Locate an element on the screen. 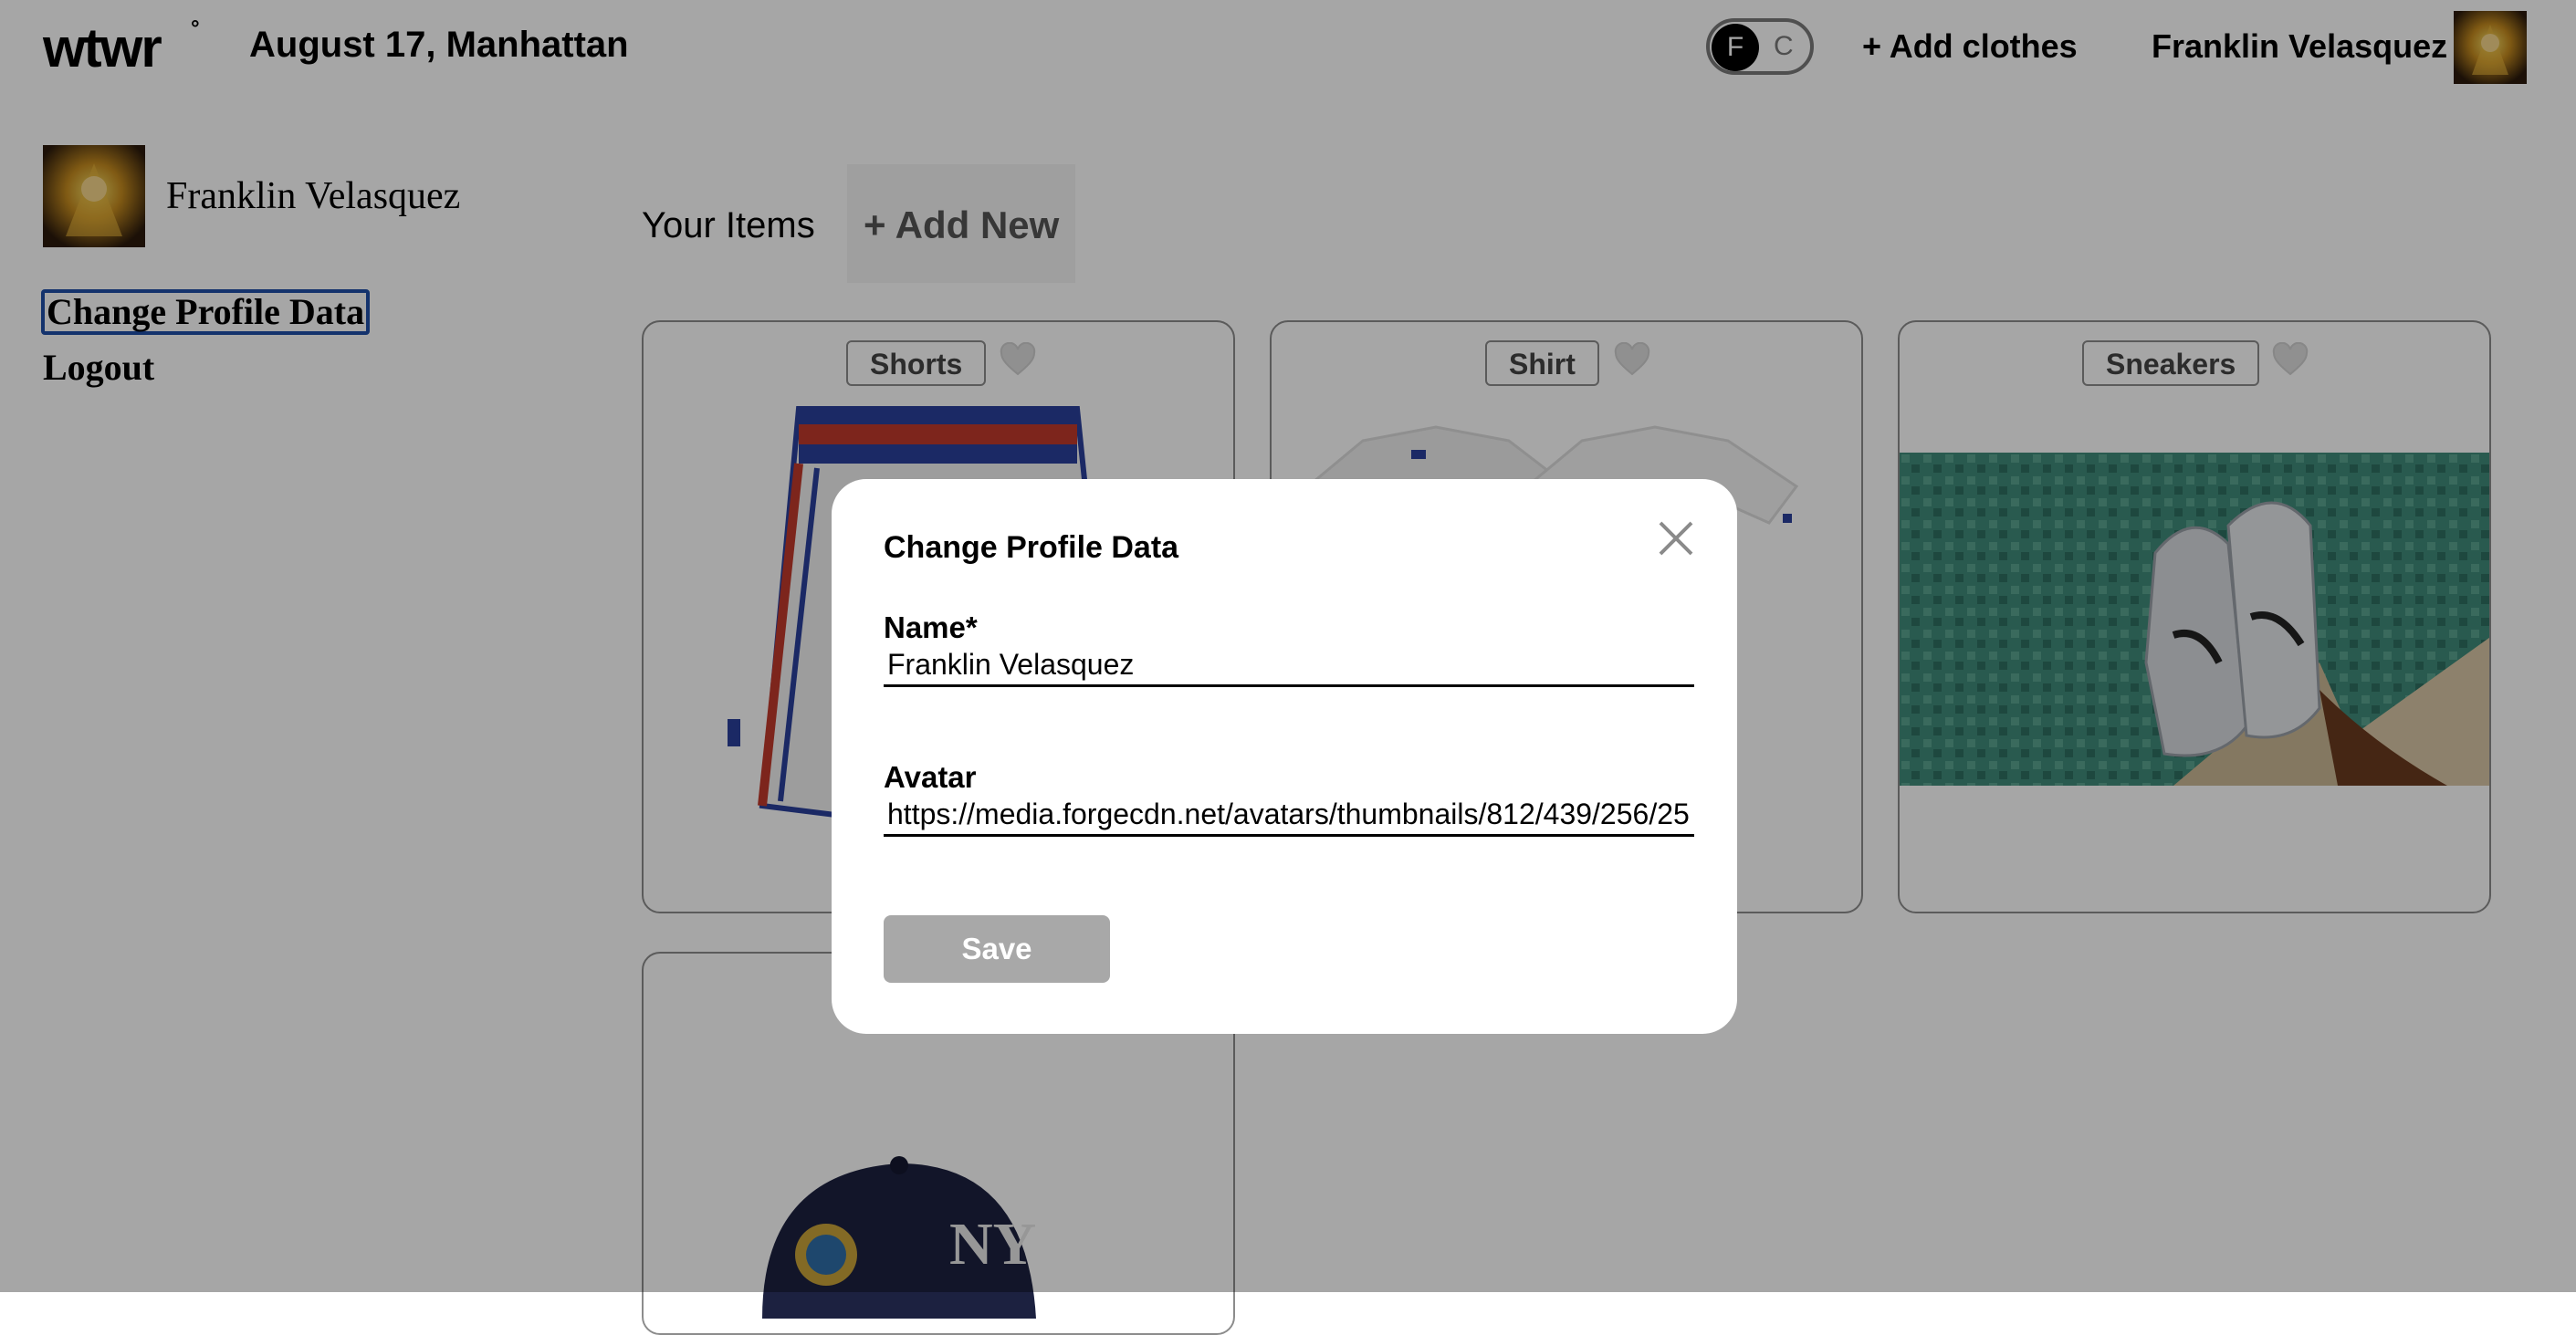  save-button: Save is located at coordinates (997, 949).